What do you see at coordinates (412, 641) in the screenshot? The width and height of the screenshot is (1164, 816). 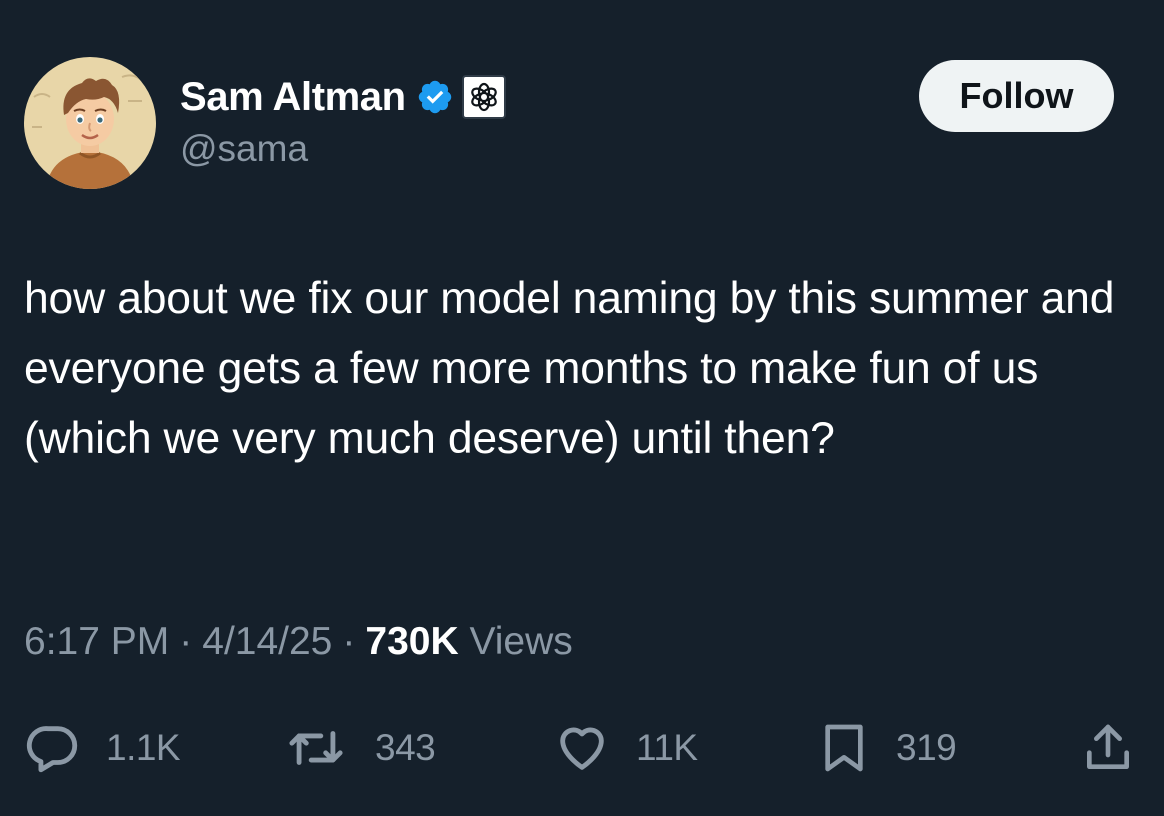 I see `views-count: 730K` at bounding box center [412, 641].